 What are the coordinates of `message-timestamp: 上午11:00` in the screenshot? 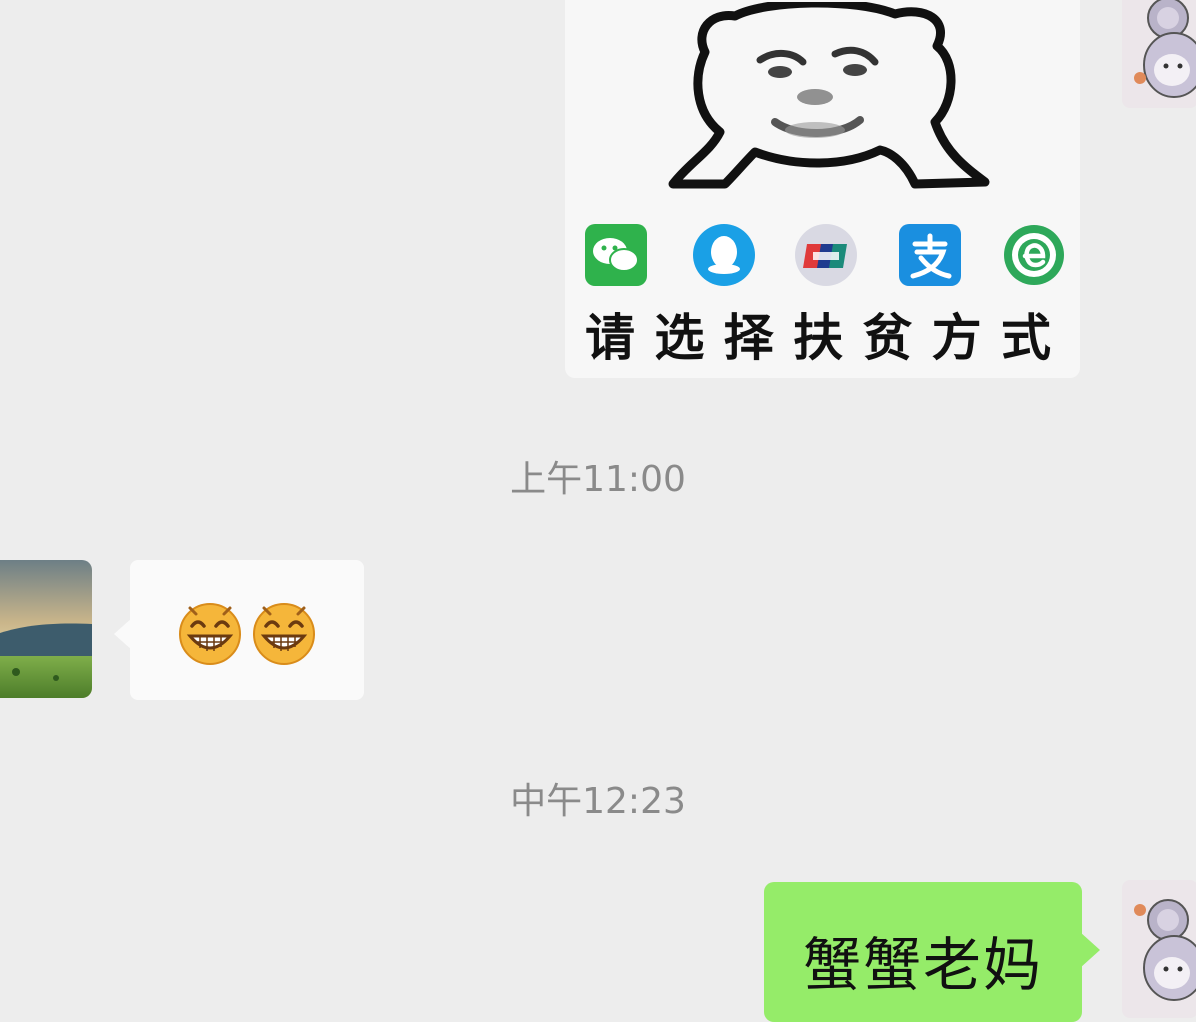 It's located at (598, 479).